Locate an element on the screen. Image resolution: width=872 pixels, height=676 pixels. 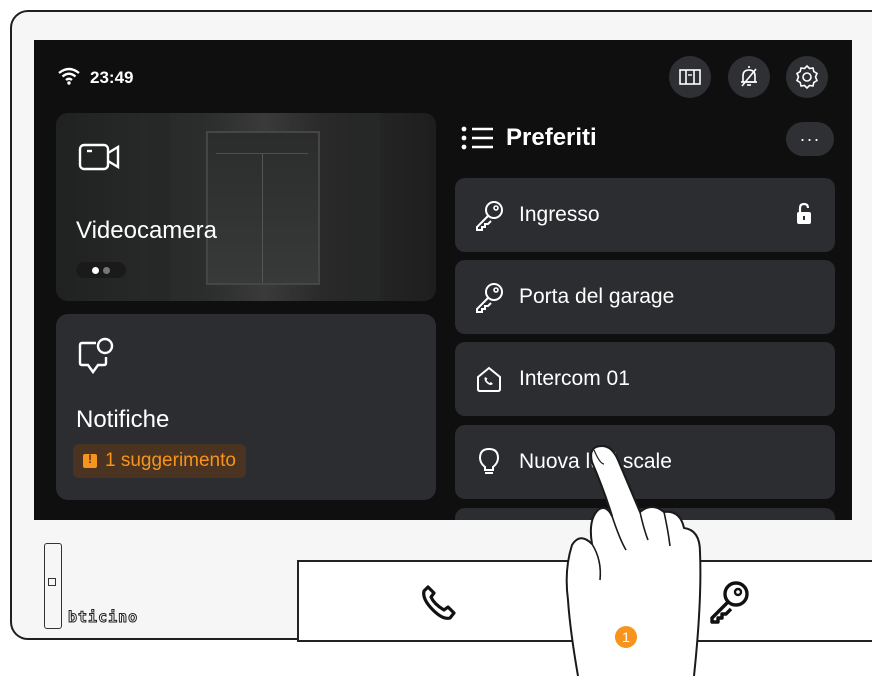
wifi-icon is located at coordinates (69, 78).